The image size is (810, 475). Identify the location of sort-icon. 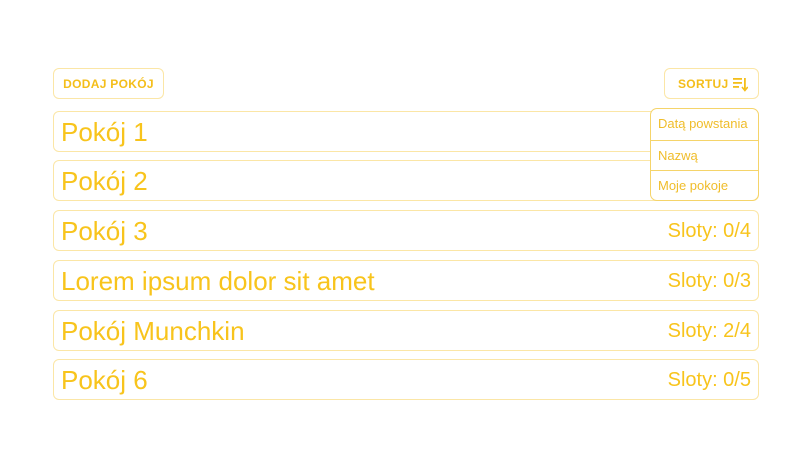
(740, 85).